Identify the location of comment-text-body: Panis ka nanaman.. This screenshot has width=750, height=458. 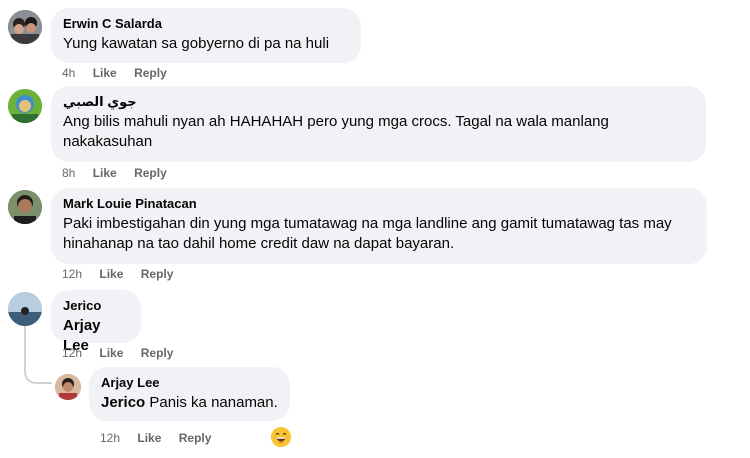
(211, 402).